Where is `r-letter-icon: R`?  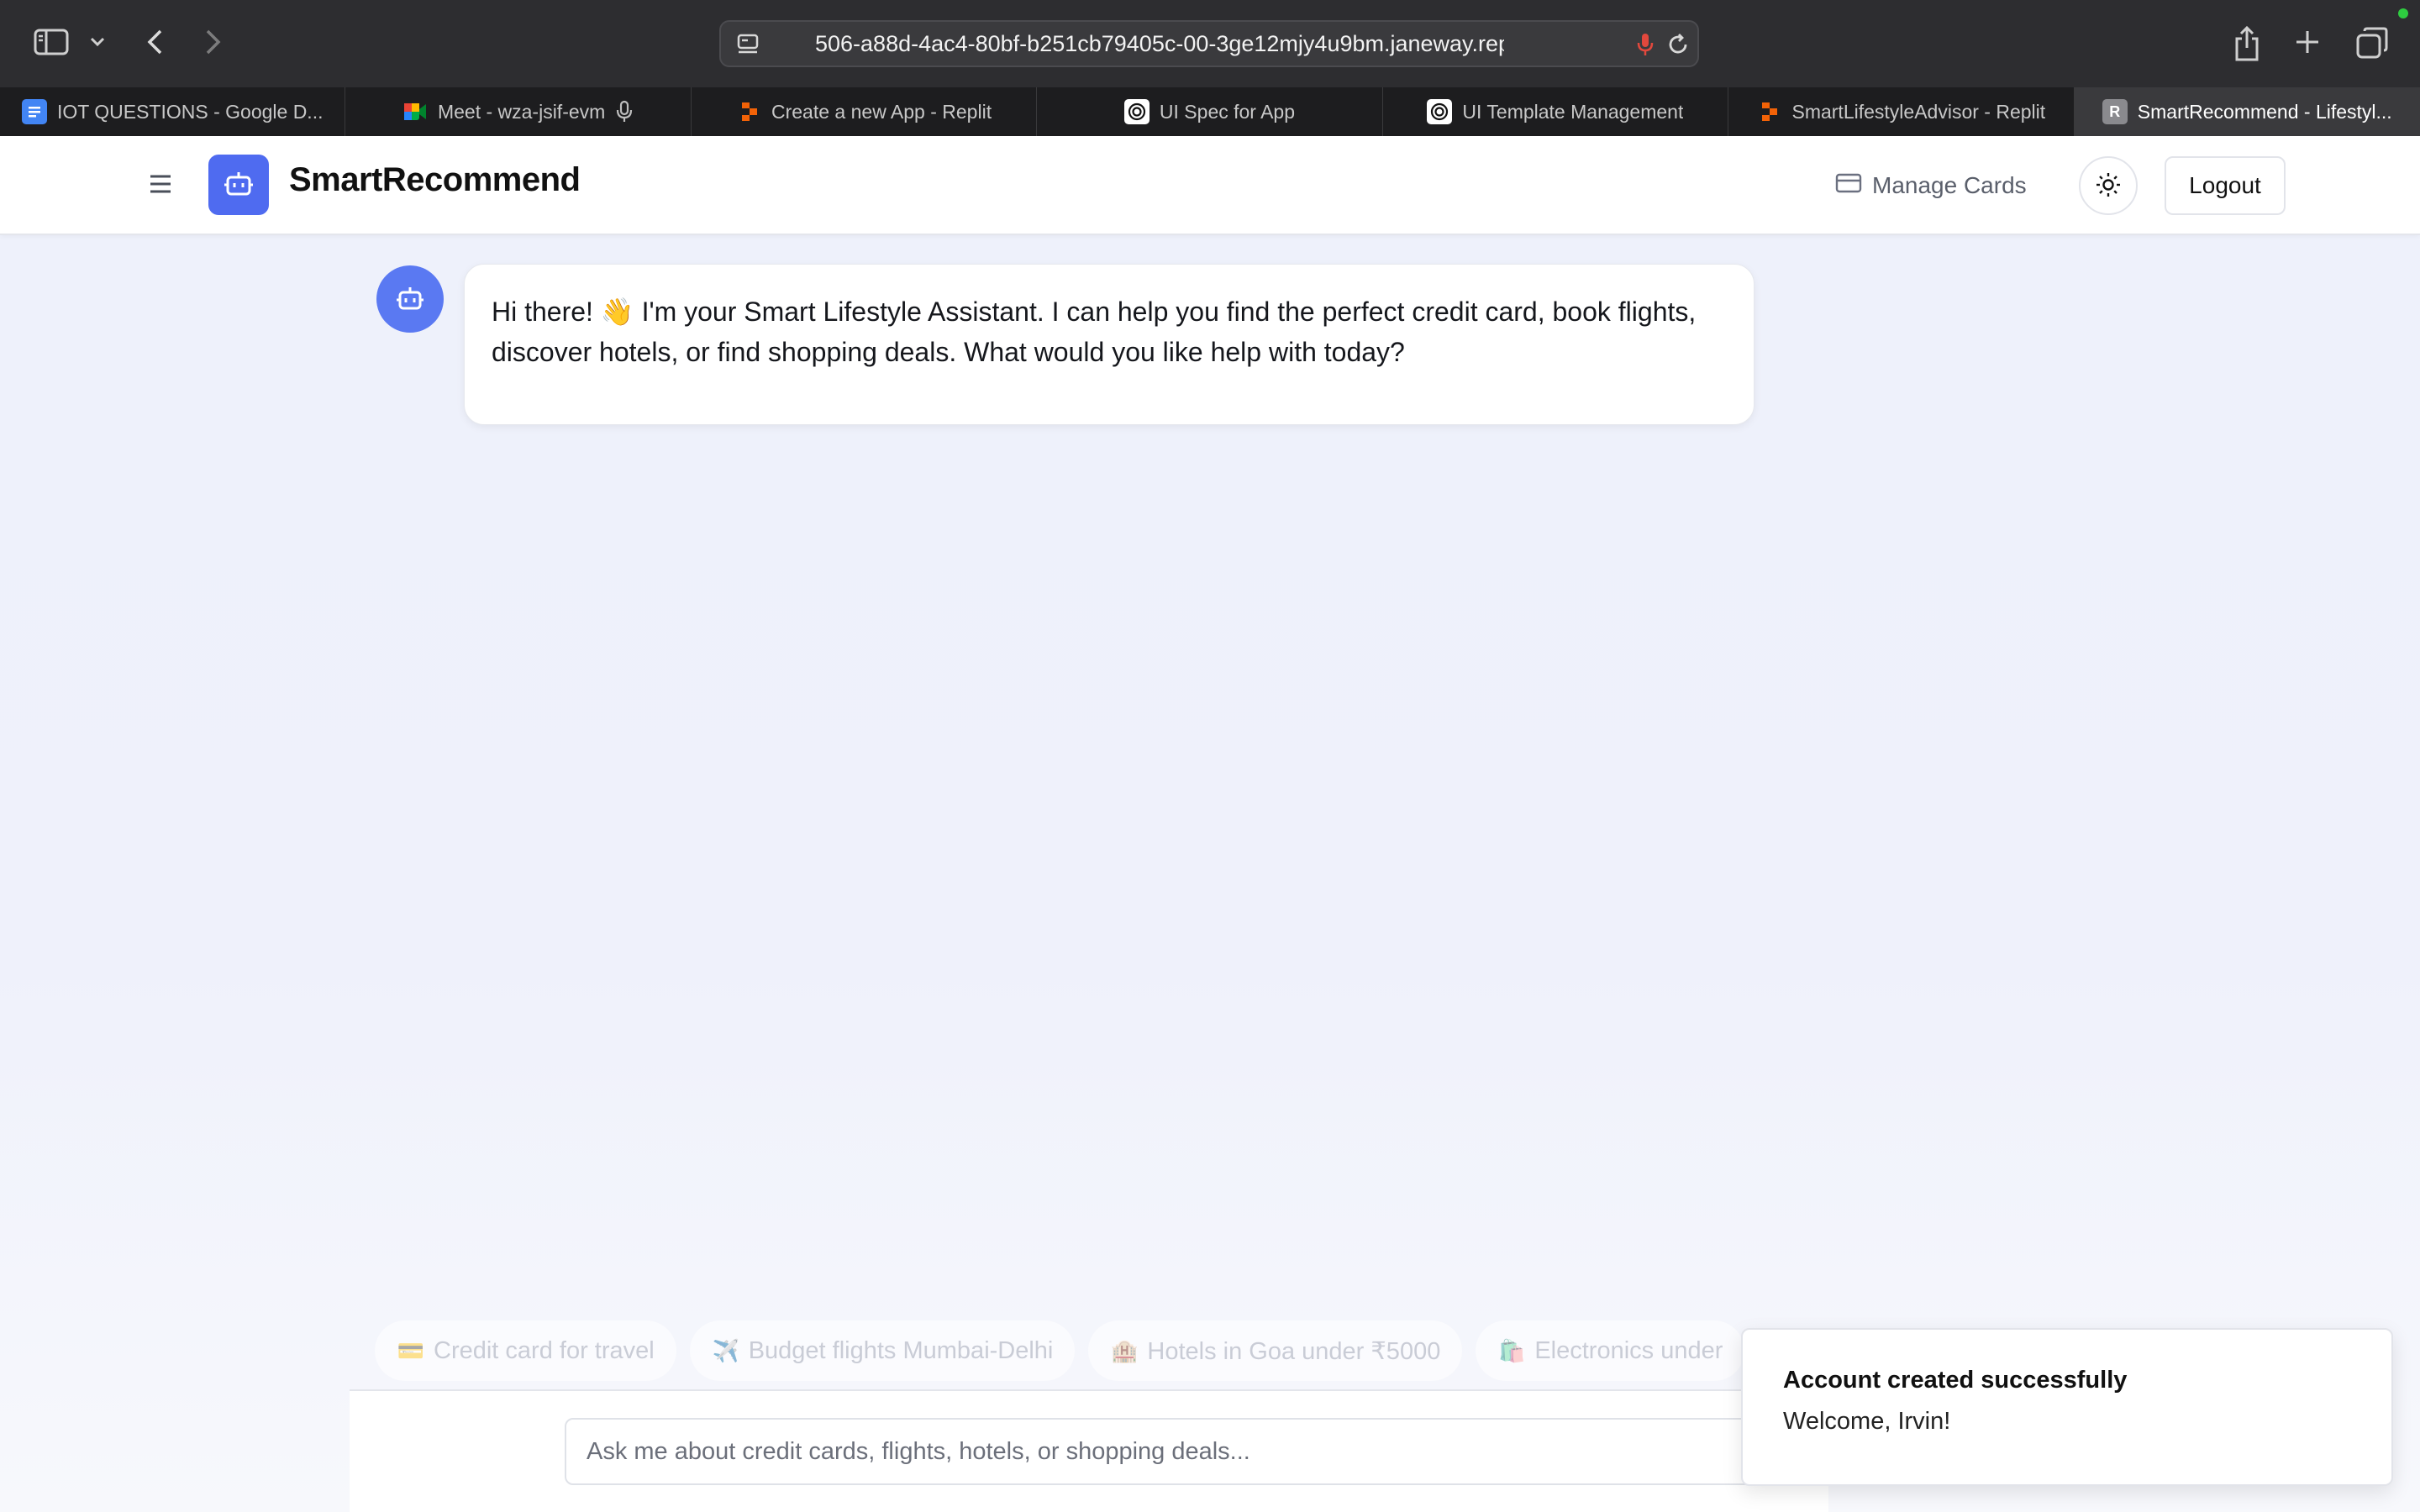 r-letter-icon: R is located at coordinates (2115, 111).